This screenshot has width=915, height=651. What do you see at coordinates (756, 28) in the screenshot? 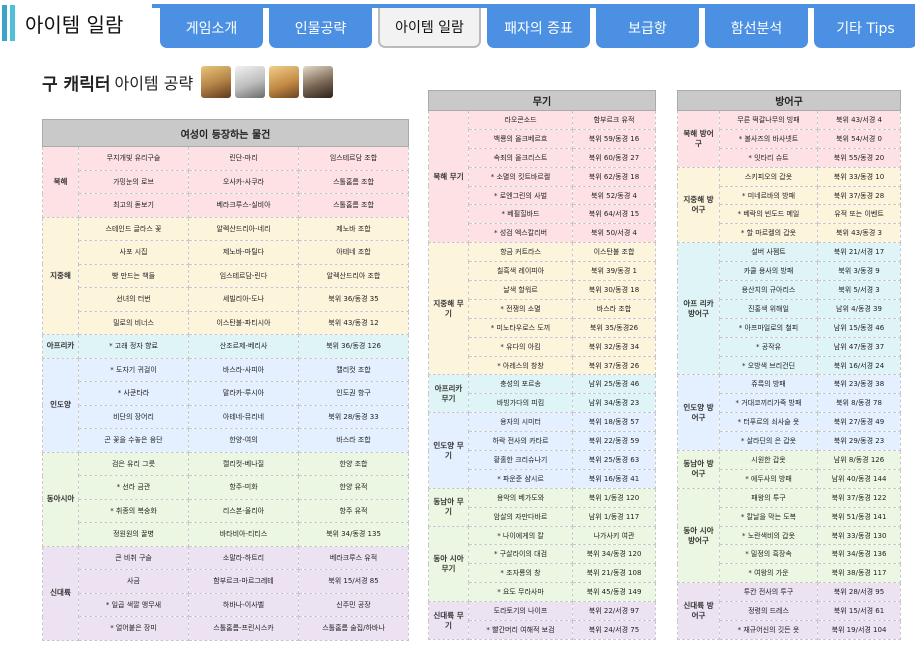
I see `tab-6: 함선분석` at bounding box center [756, 28].